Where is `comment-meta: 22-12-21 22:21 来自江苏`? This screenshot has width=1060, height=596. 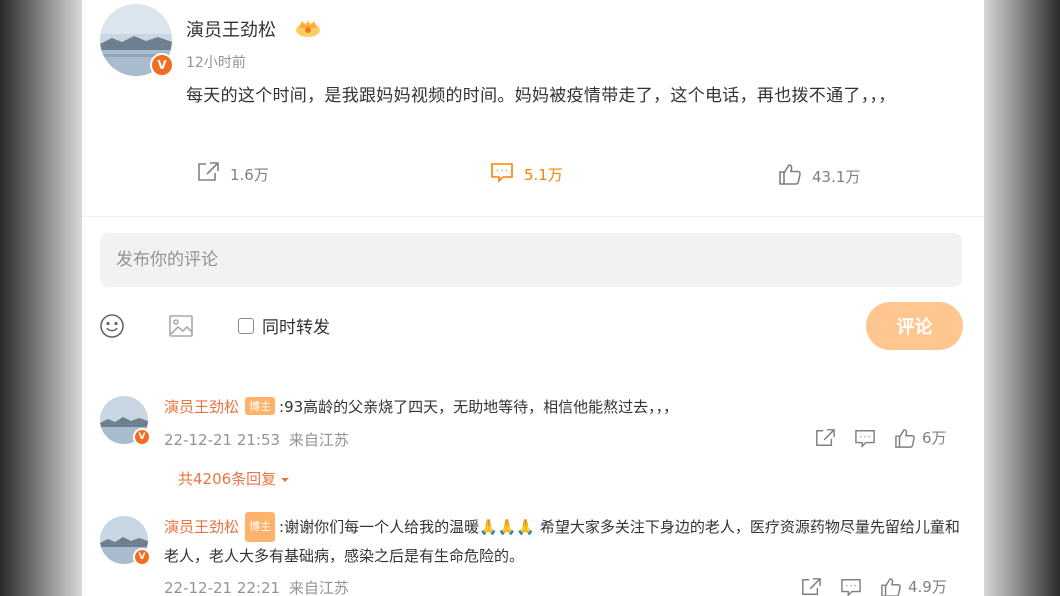
comment-meta: 22-12-21 22:21 来自江苏 is located at coordinates (256, 586).